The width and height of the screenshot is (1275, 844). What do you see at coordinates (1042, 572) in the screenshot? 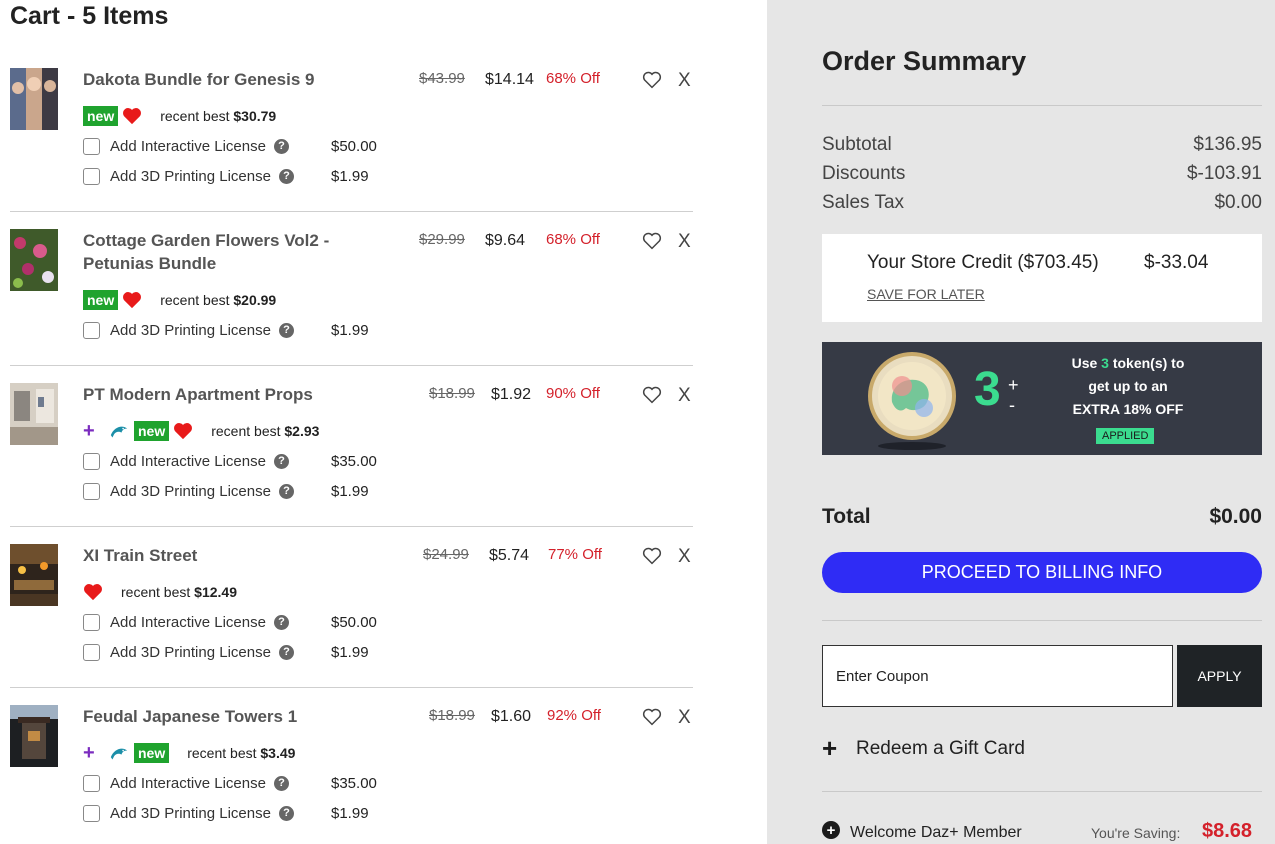
I see `proceed-to-billing-button: PROCEED TO BILLING INFO` at bounding box center [1042, 572].